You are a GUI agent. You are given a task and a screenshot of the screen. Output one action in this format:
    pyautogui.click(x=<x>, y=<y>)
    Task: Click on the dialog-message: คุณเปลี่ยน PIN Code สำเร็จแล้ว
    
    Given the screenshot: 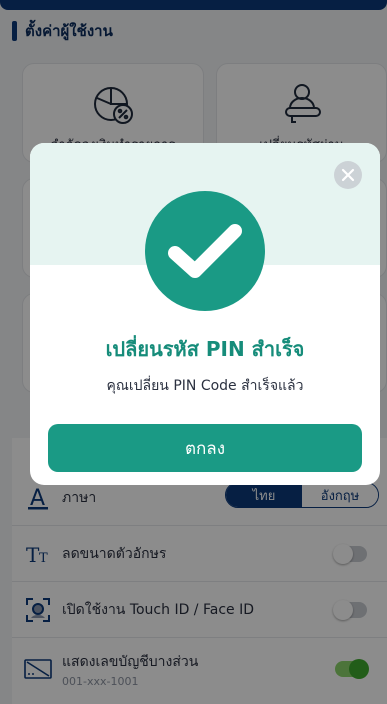 What is the action you would take?
    pyautogui.click(x=205, y=386)
    